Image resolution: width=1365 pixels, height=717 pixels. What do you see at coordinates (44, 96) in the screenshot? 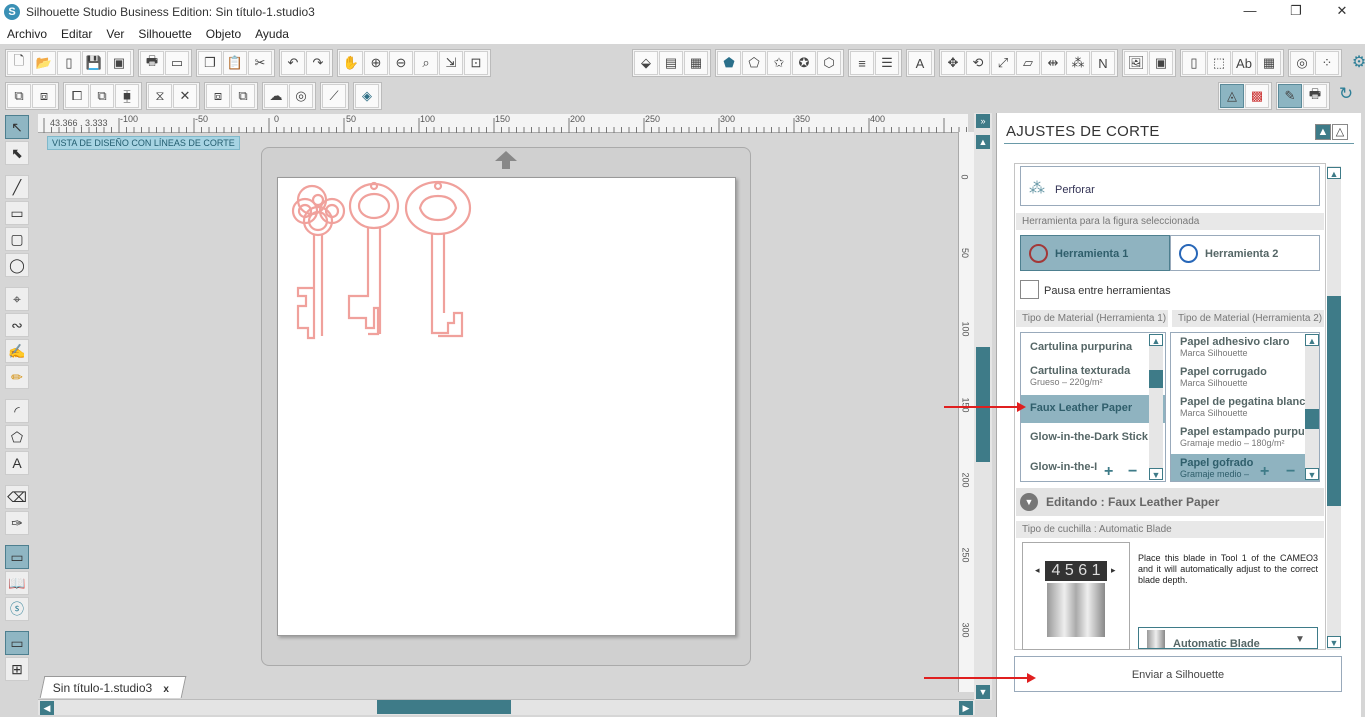
I see `ungroup-icon: ⧈` at bounding box center [44, 96].